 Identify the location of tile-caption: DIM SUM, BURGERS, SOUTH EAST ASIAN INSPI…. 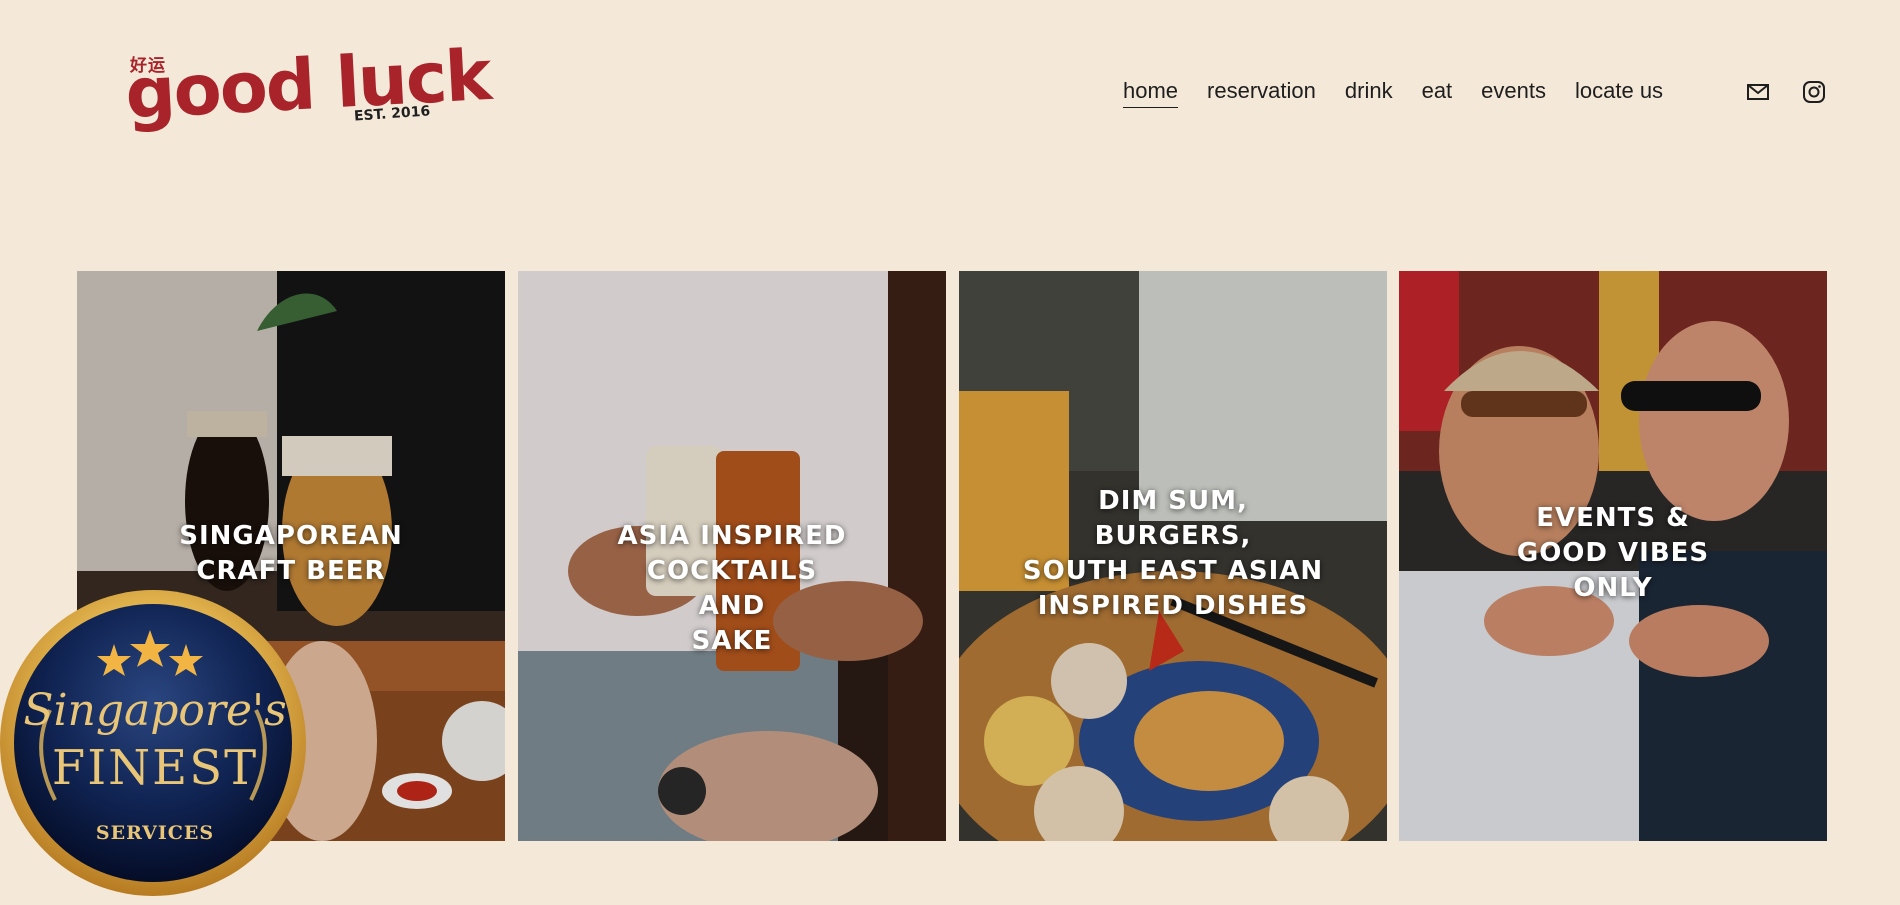
(1173, 553).